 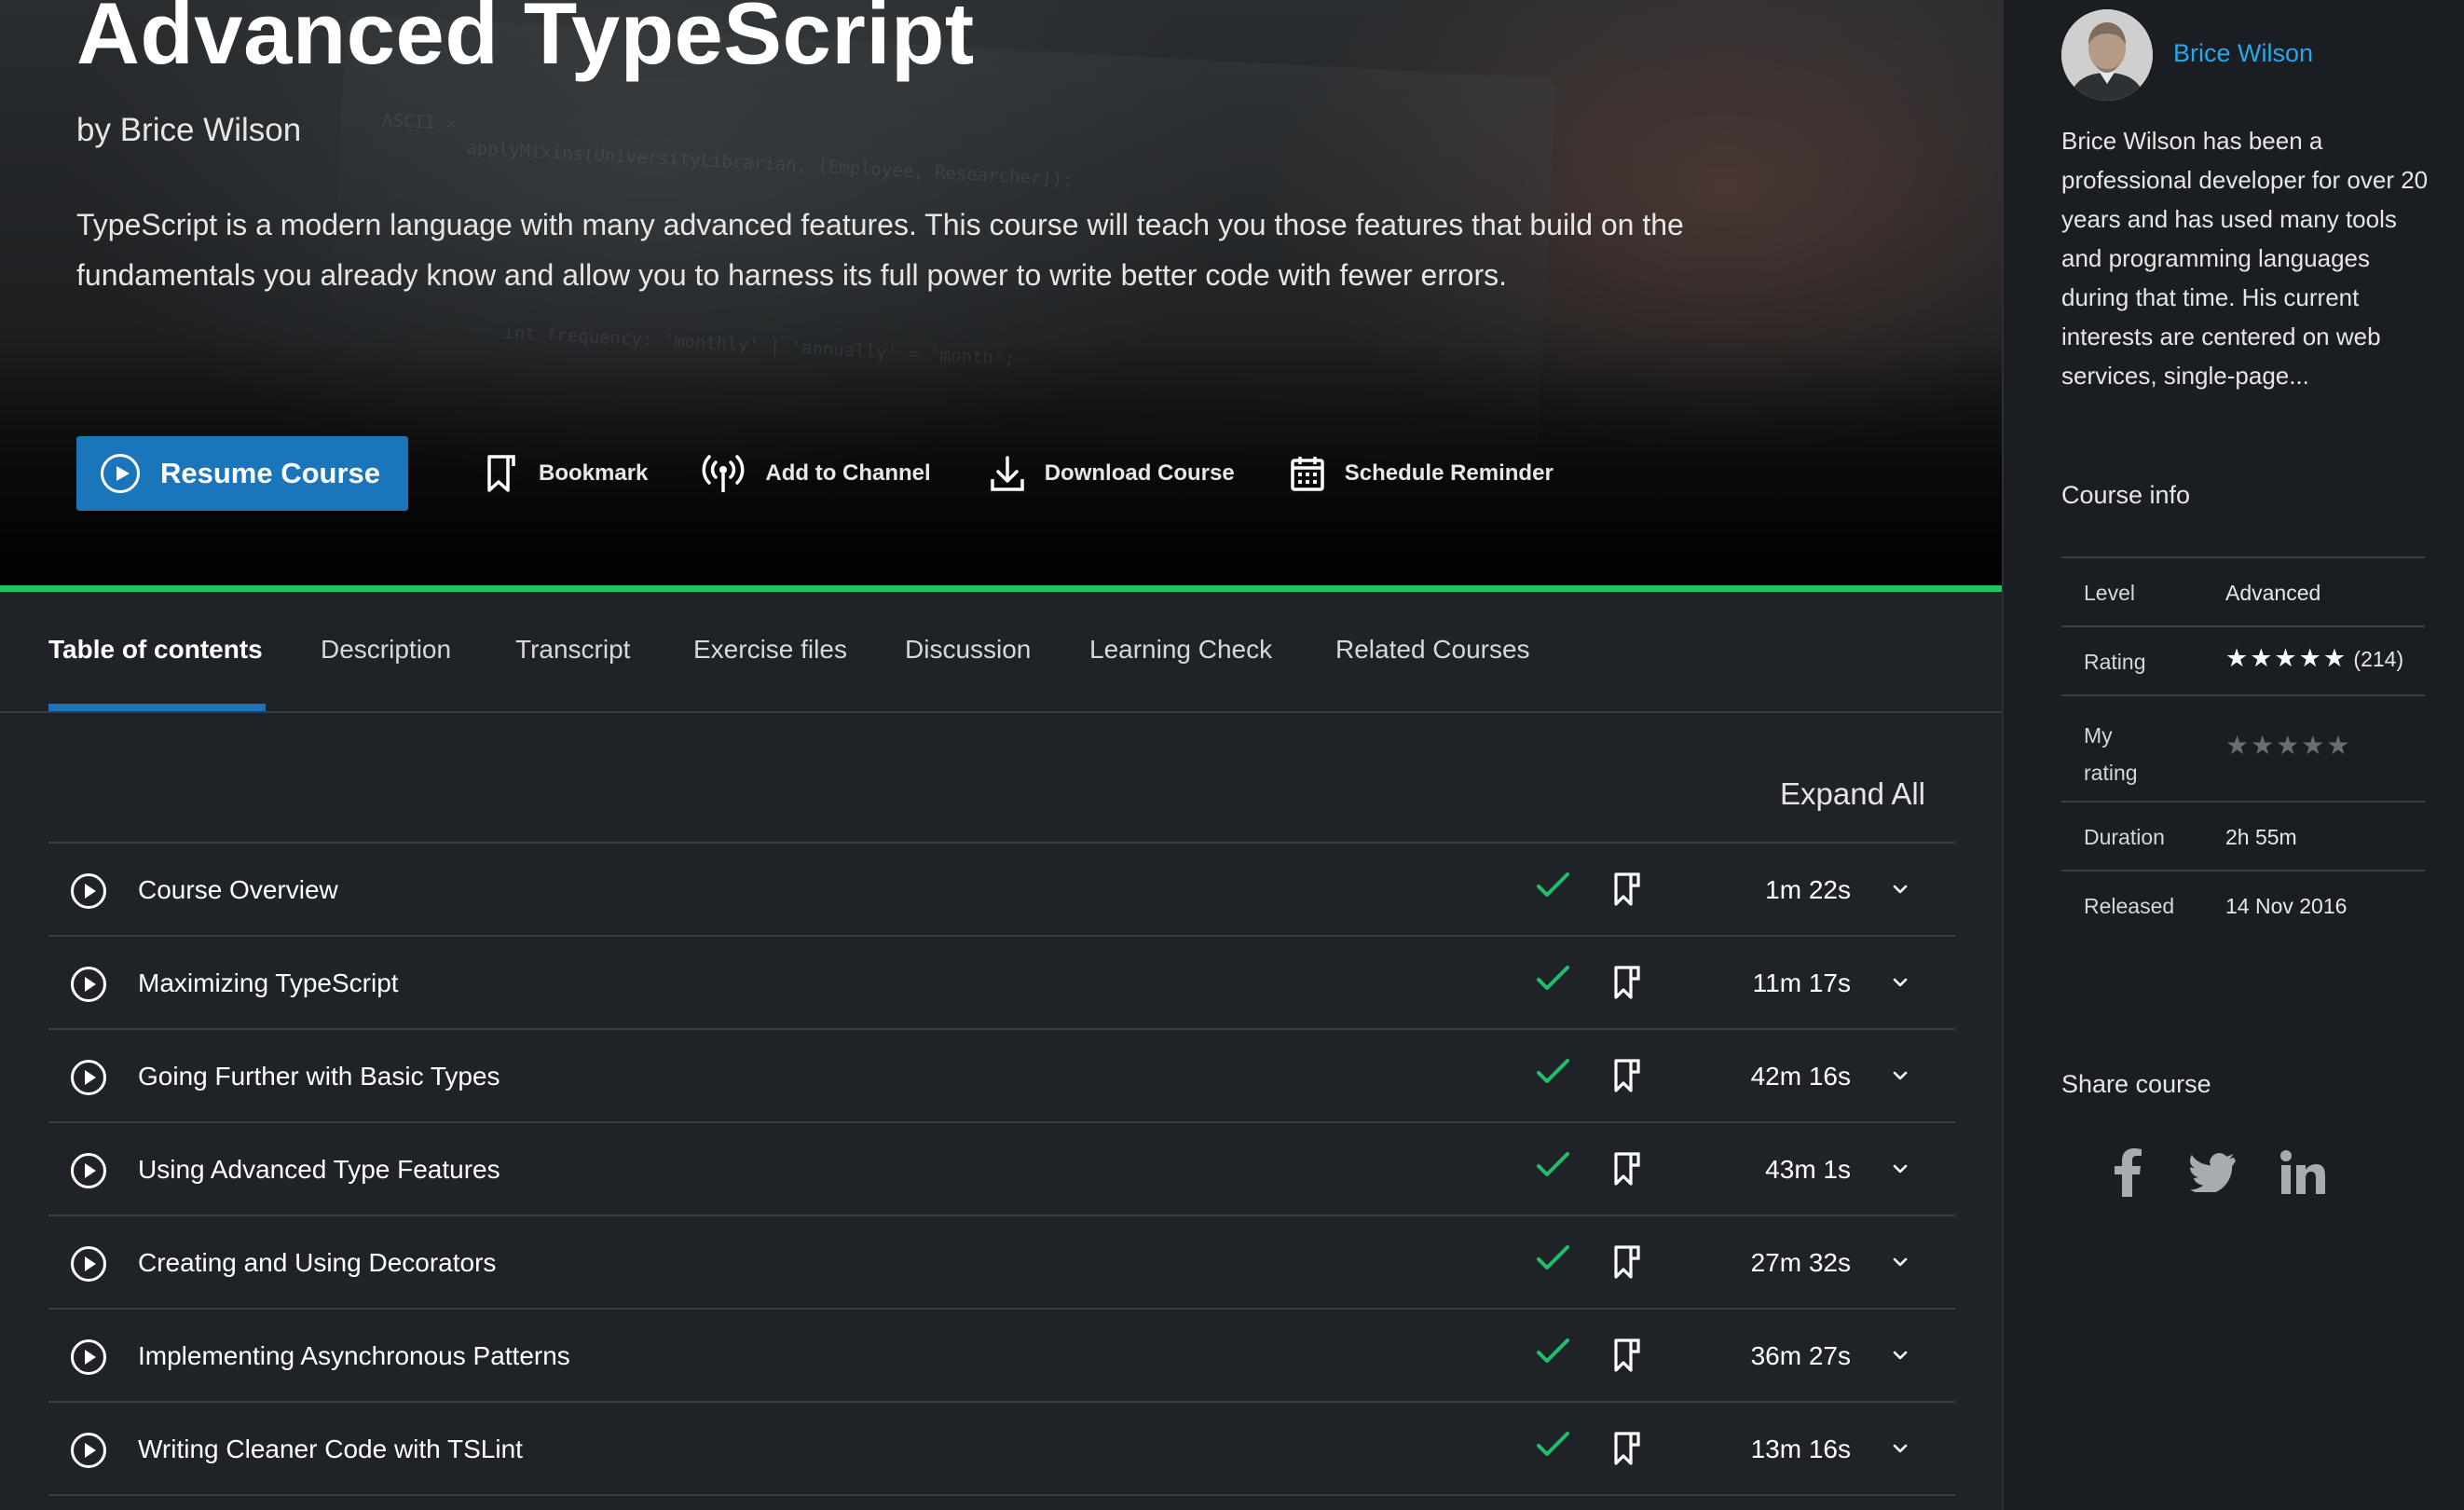 I want to click on module-duration: 42m 16s, so click(x=1800, y=1076).